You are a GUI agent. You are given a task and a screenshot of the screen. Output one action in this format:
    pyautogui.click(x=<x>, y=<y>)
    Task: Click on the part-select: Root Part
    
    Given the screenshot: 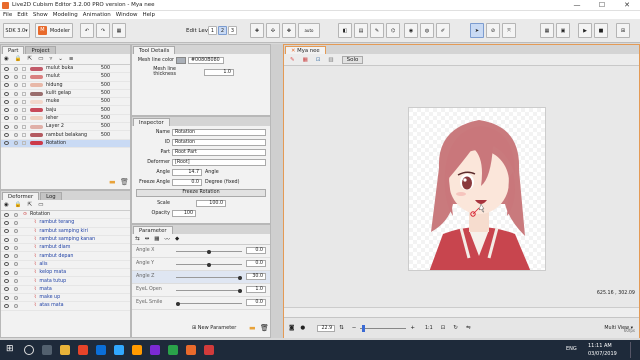 What is the action you would take?
    pyautogui.click(x=219, y=152)
    